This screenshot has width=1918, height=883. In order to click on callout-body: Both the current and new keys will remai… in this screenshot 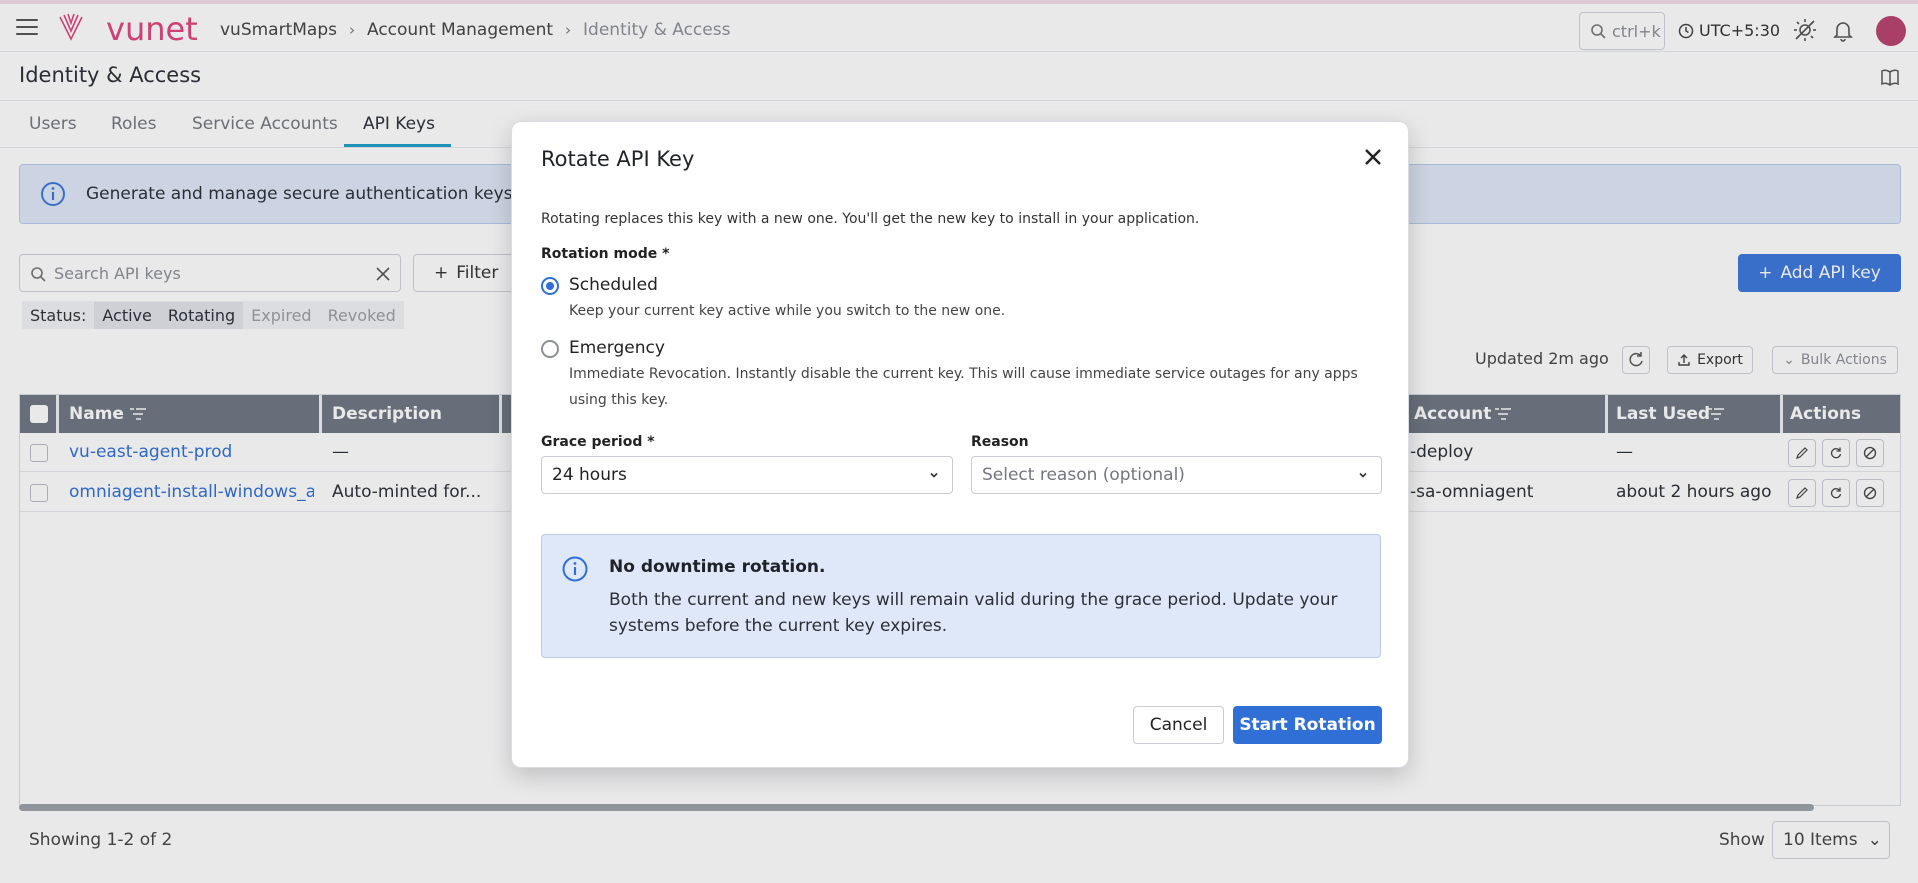, I will do `click(973, 613)`.